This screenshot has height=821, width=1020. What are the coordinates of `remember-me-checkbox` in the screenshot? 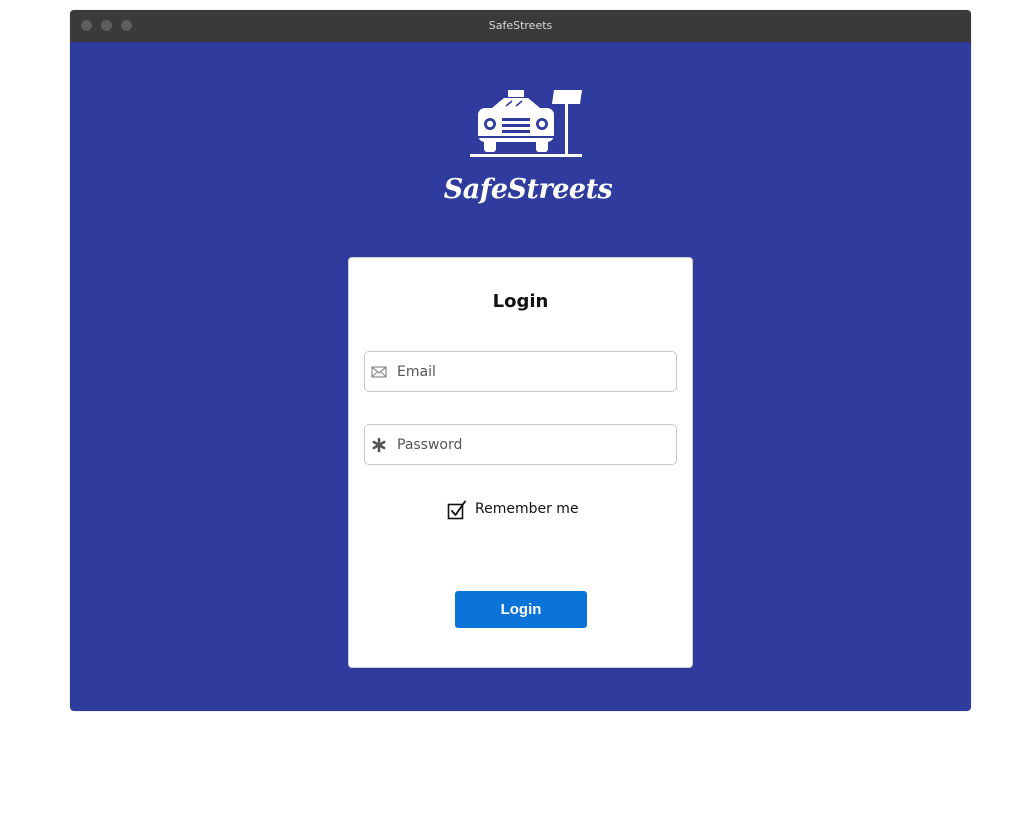 It's located at (457, 510).